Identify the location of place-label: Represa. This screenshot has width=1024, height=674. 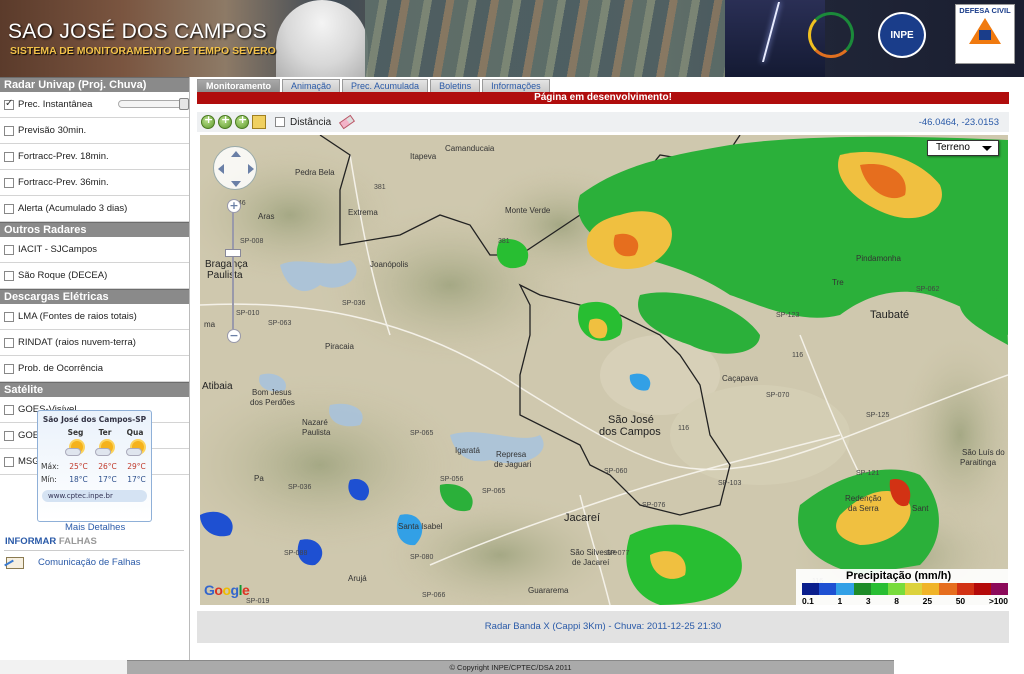
(511, 454).